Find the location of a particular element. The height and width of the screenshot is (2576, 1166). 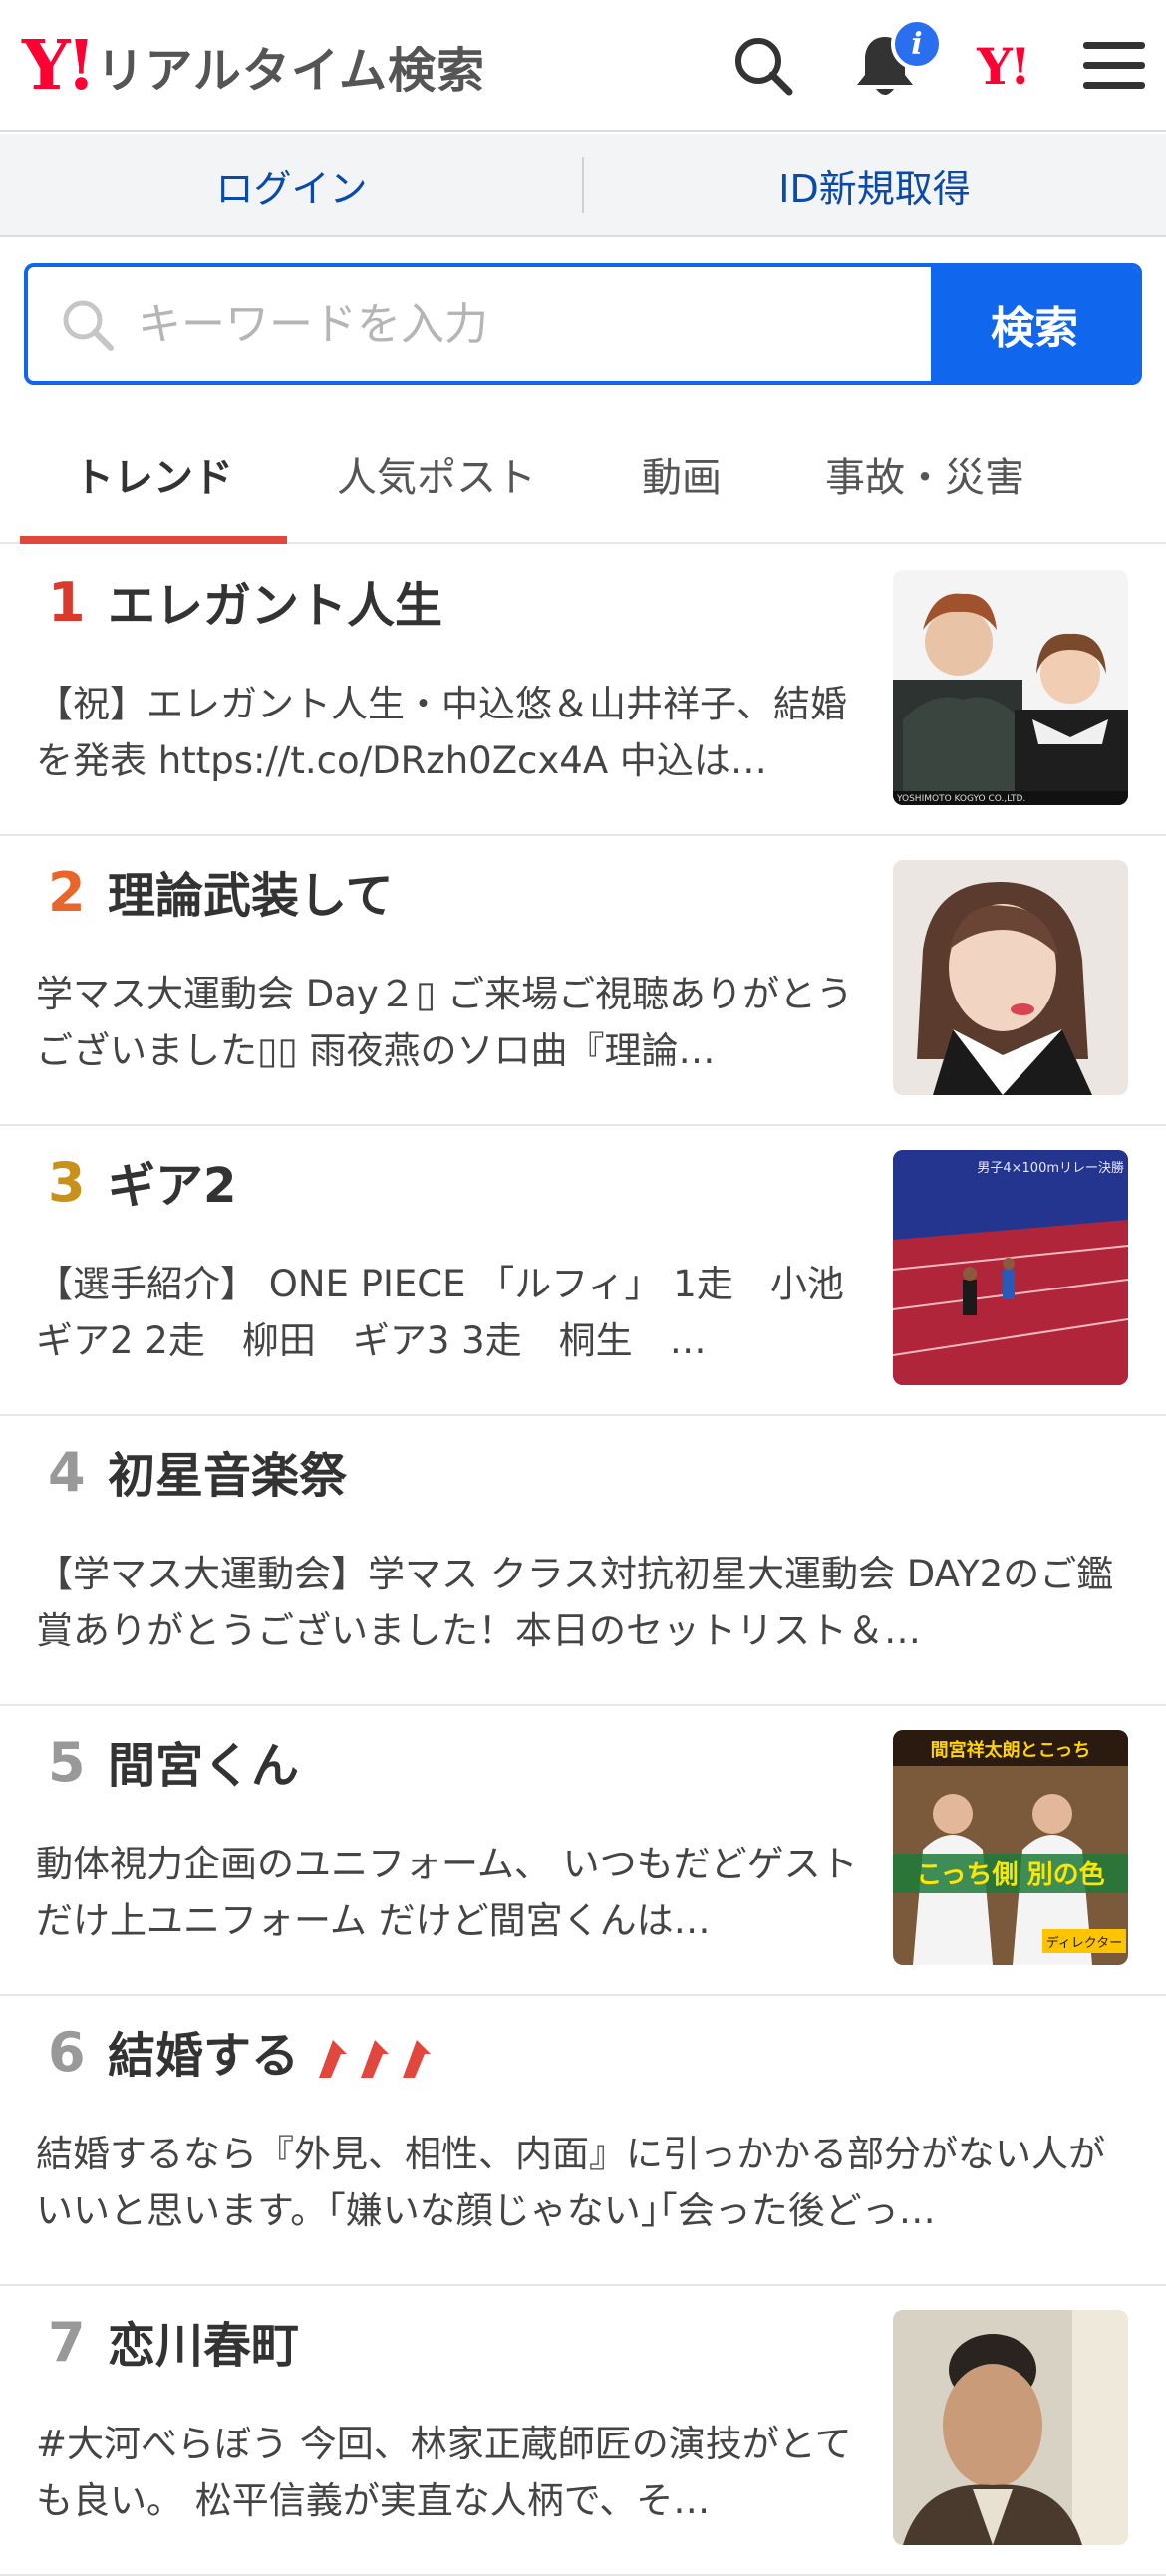

trend-title: 初星音楽祭 is located at coordinates (227, 1476).